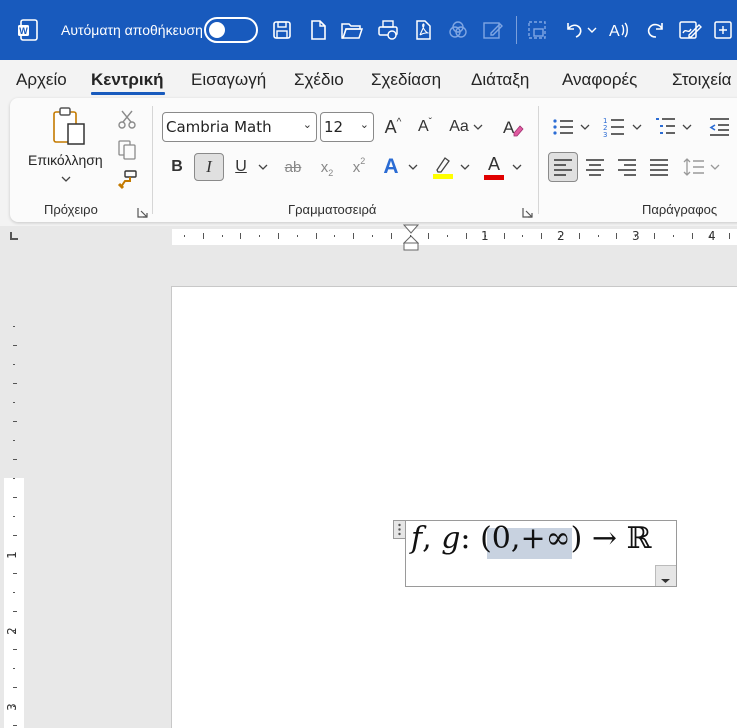 Image resolution: width=737 pixels, height=728 pixels. Describe the element at coordinates (465, 167) in the screenshot. I see `highlight-chevron-icon` at that location.